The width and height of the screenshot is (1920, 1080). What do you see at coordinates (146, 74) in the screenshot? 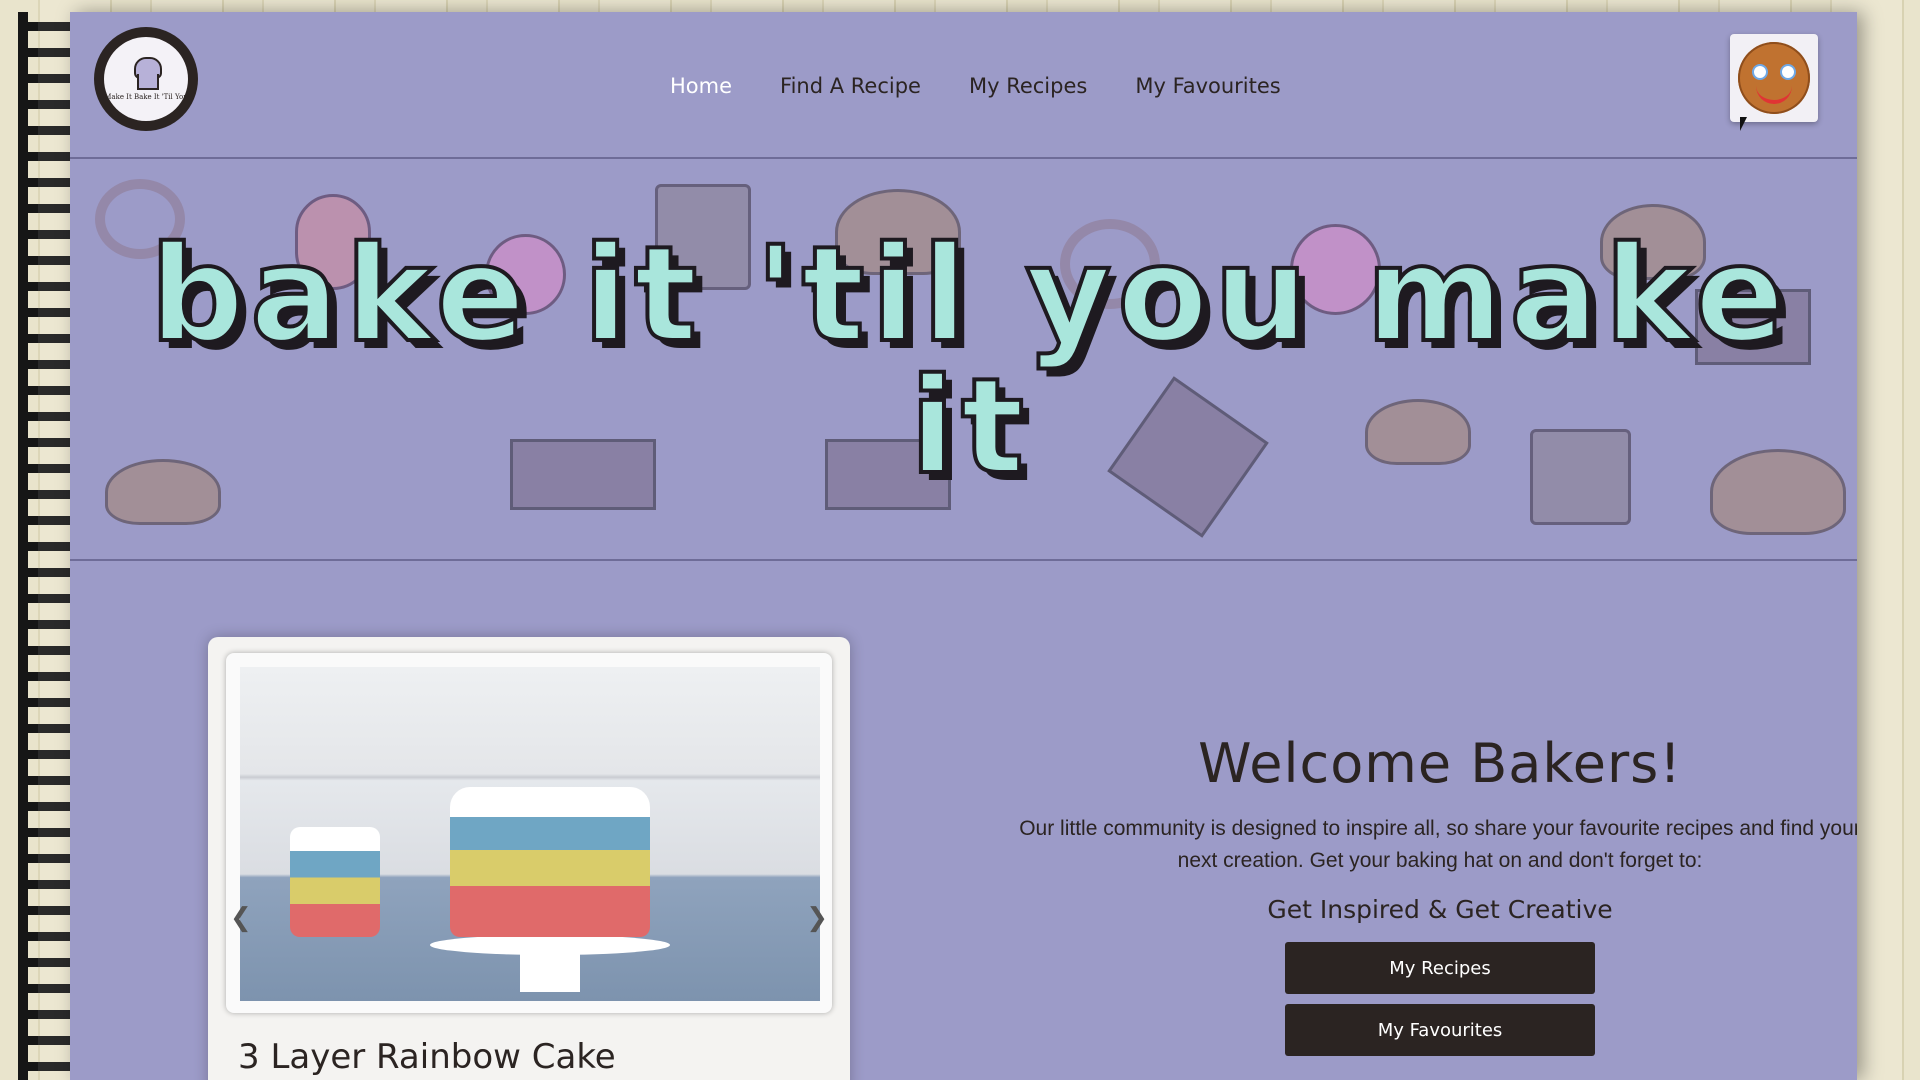
I see `cupcake-icon` at bounding box center [146, 74].